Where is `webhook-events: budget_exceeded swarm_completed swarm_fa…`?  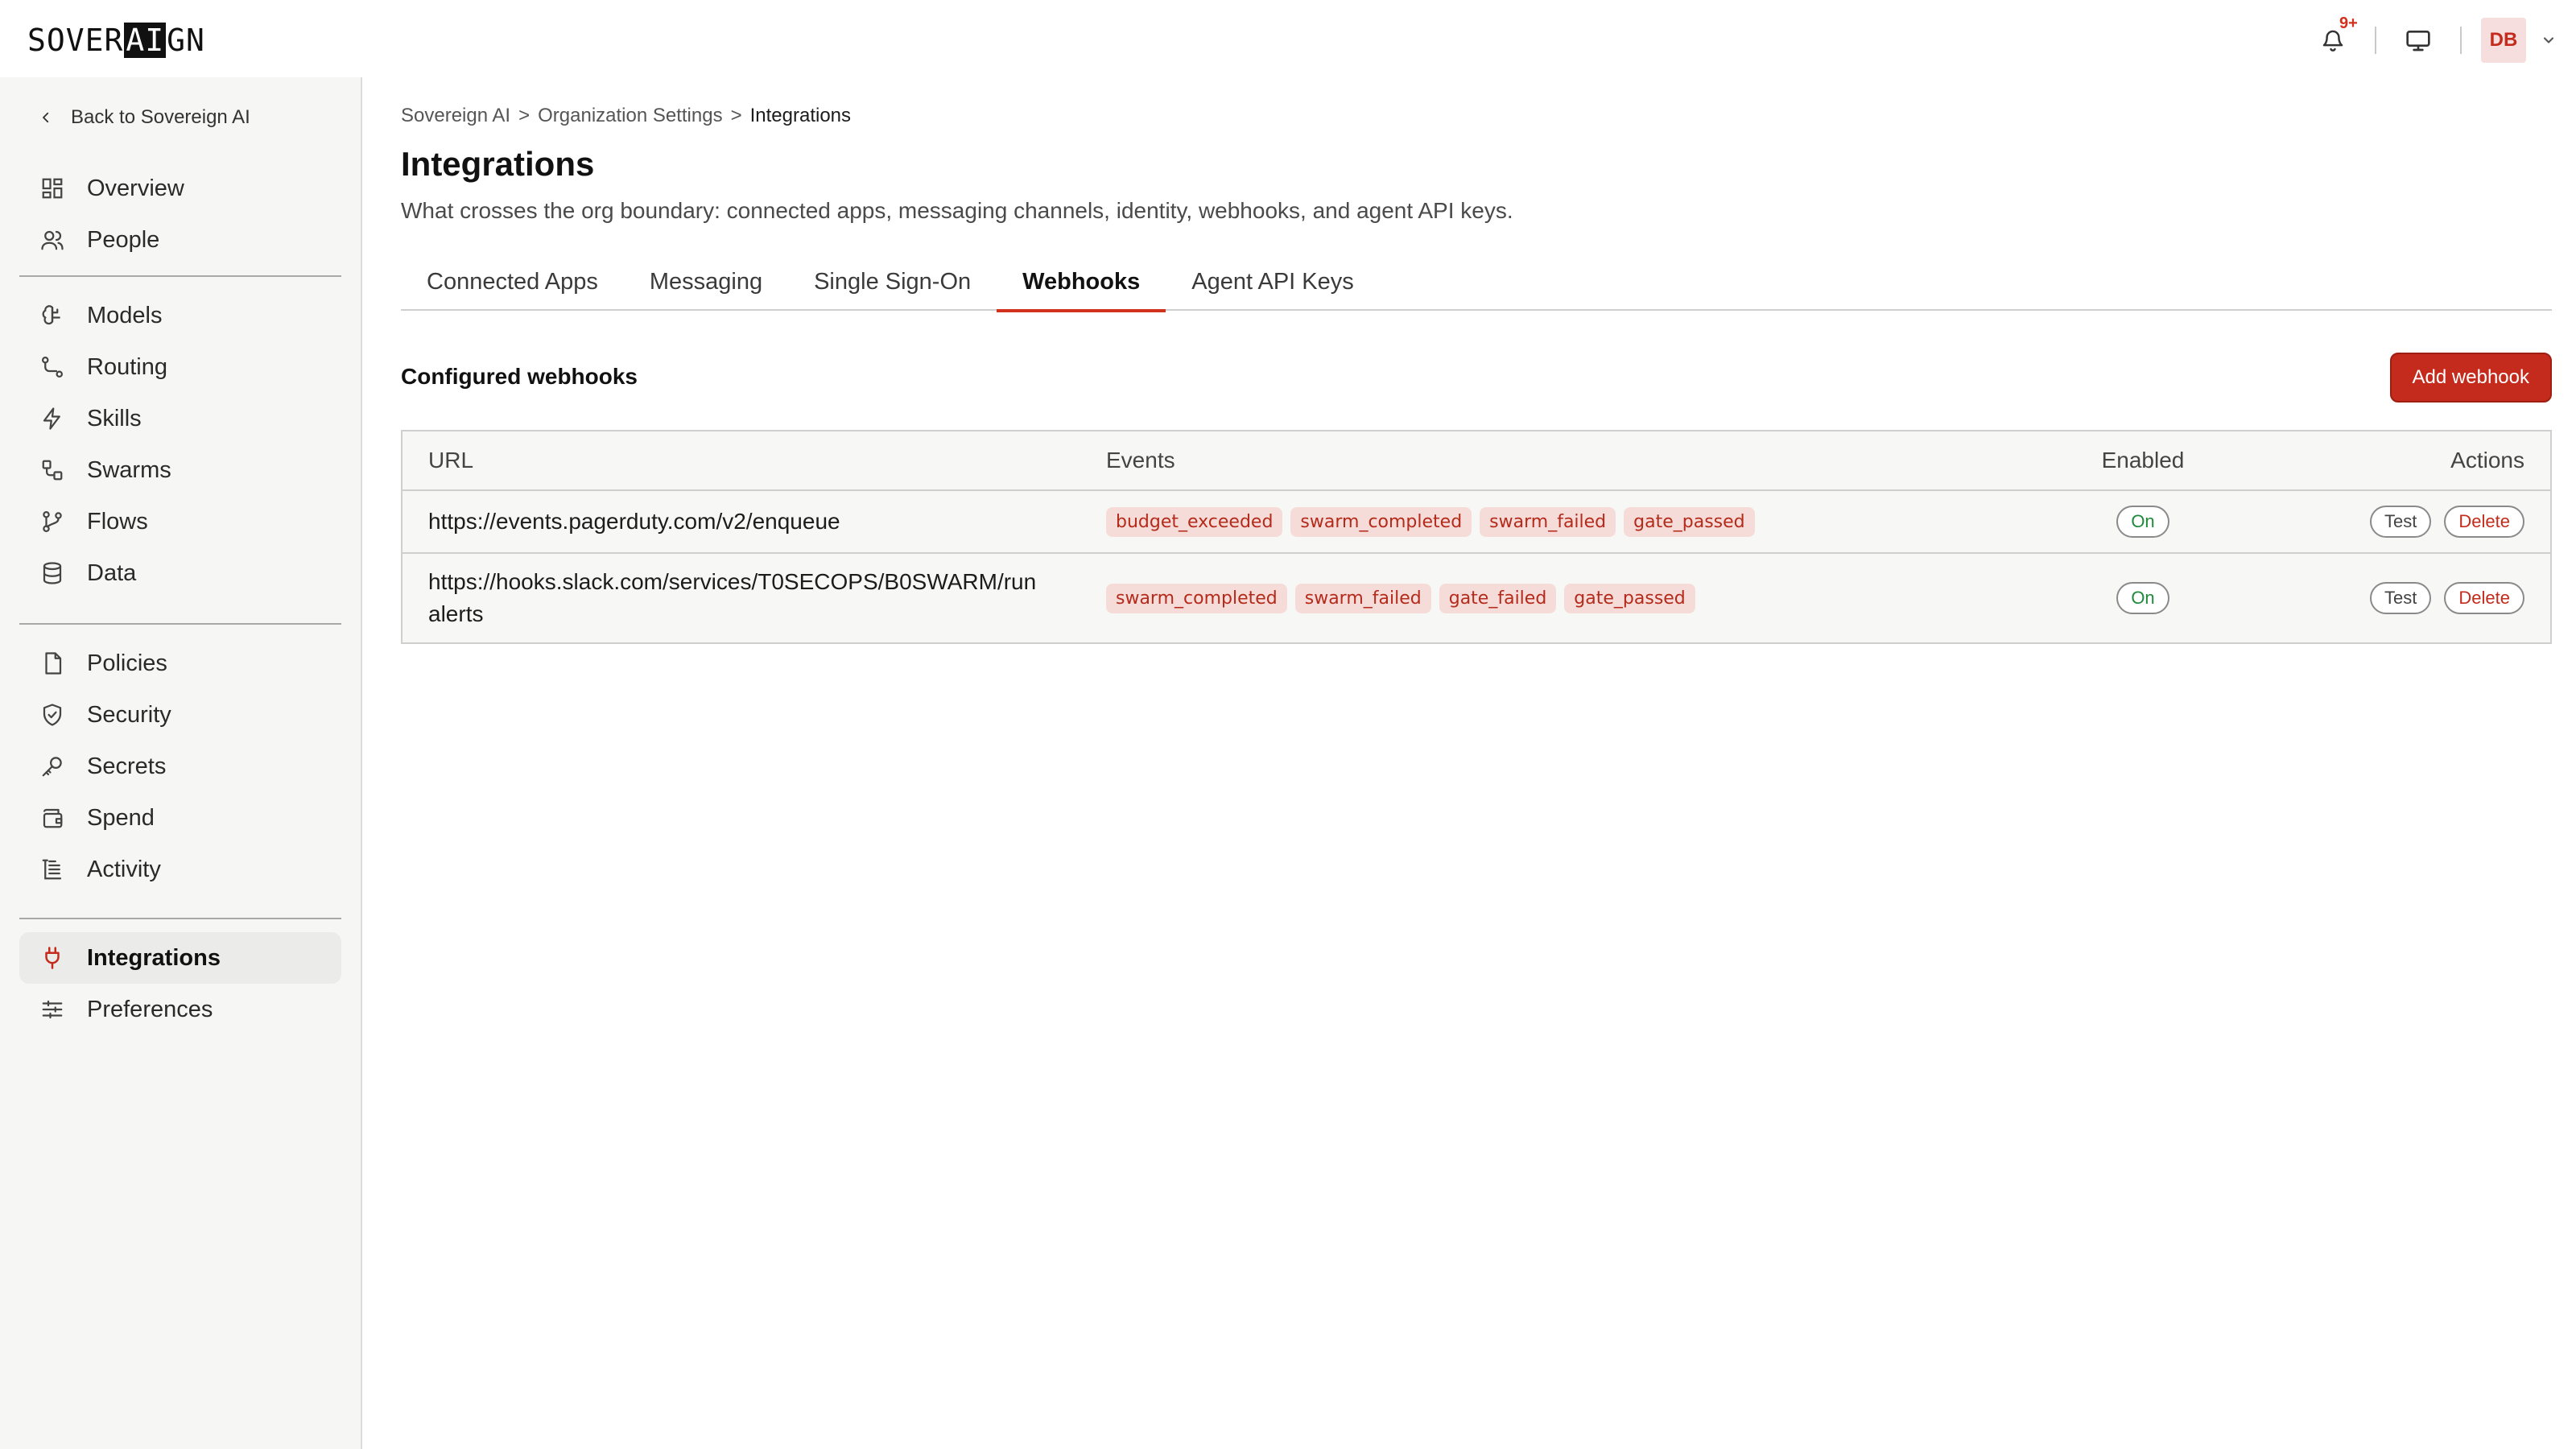
webhook-events: budget_exceeded swarm_completed swarm_fa… is located at coordinates (1549, 521).